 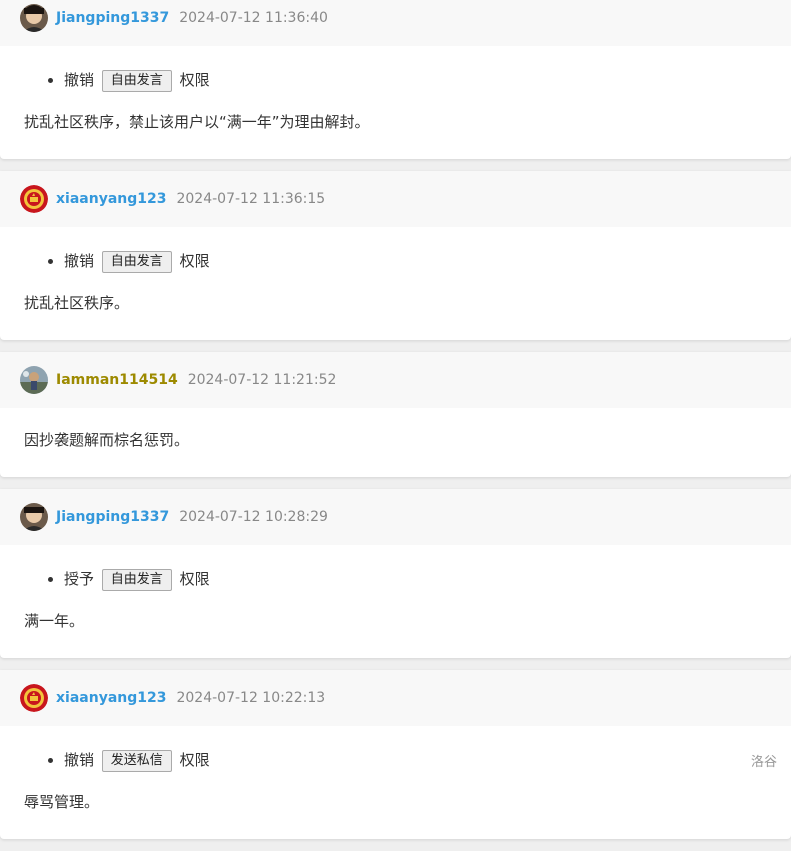 What do you see at coordinates (262, 380) in the screenshot?
I see `timestamp: 2024-07-12 11:21:52` at bounding box center [262, 380].